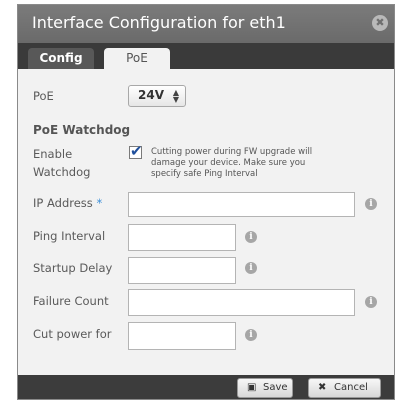  What do you see at coordinates (61, 58) in the screenshot?
I see `tab-config: Config` at bounding box center [61, 58].